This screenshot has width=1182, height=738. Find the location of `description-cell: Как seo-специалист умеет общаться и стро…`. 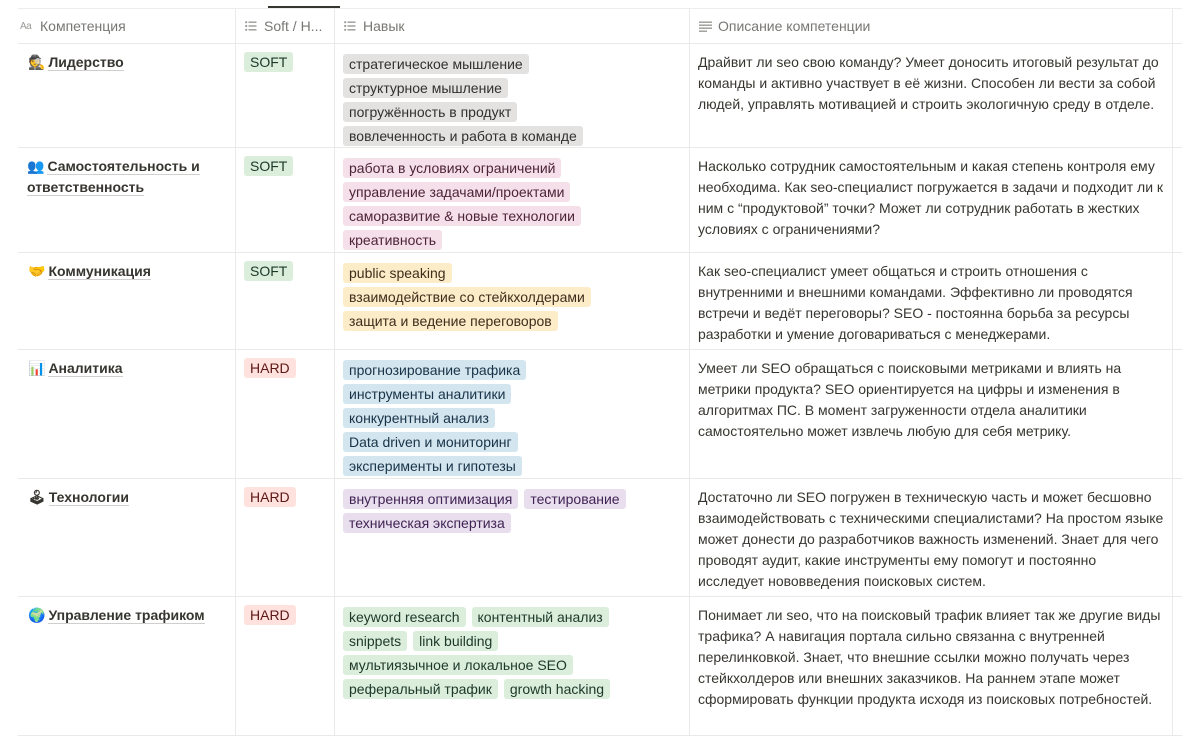

description-cell: Как seo-специалист умеет общаться и стро… is located at coordinates (931, 301).